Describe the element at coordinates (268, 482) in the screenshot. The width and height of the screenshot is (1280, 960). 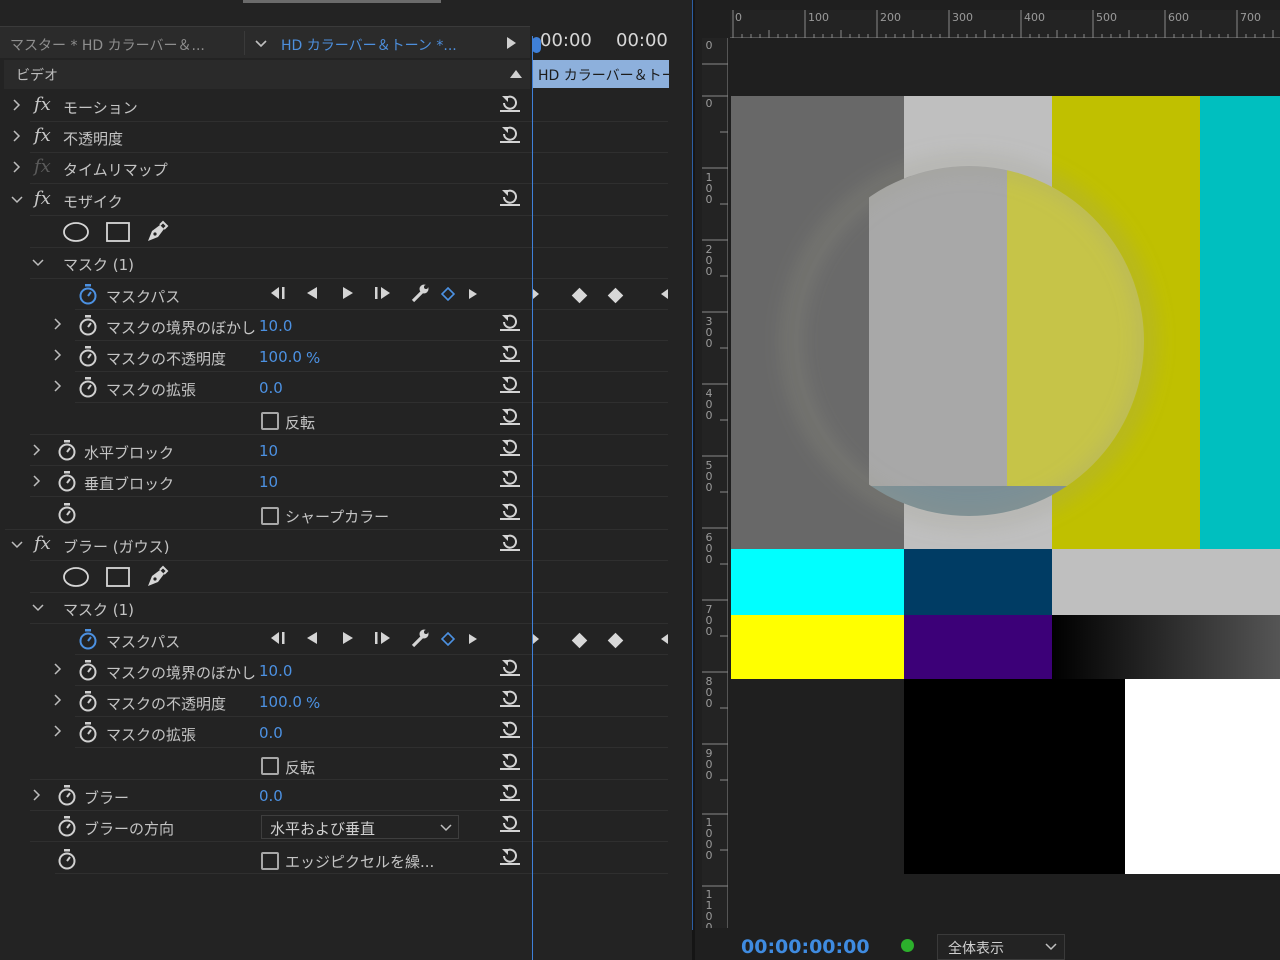
I see `vblocks-value: 10` at that location.